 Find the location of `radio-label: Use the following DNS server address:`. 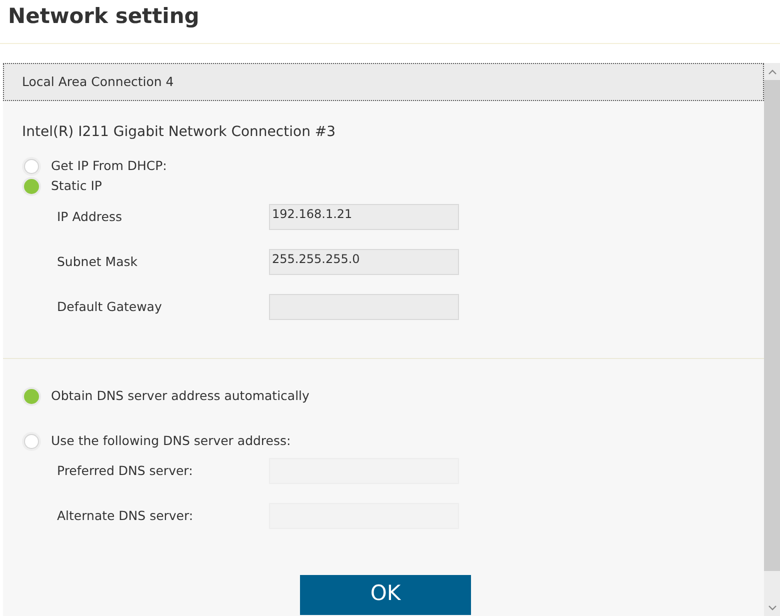

radio-label: Use the following DNS server address: is located at coordinates (171, 441).